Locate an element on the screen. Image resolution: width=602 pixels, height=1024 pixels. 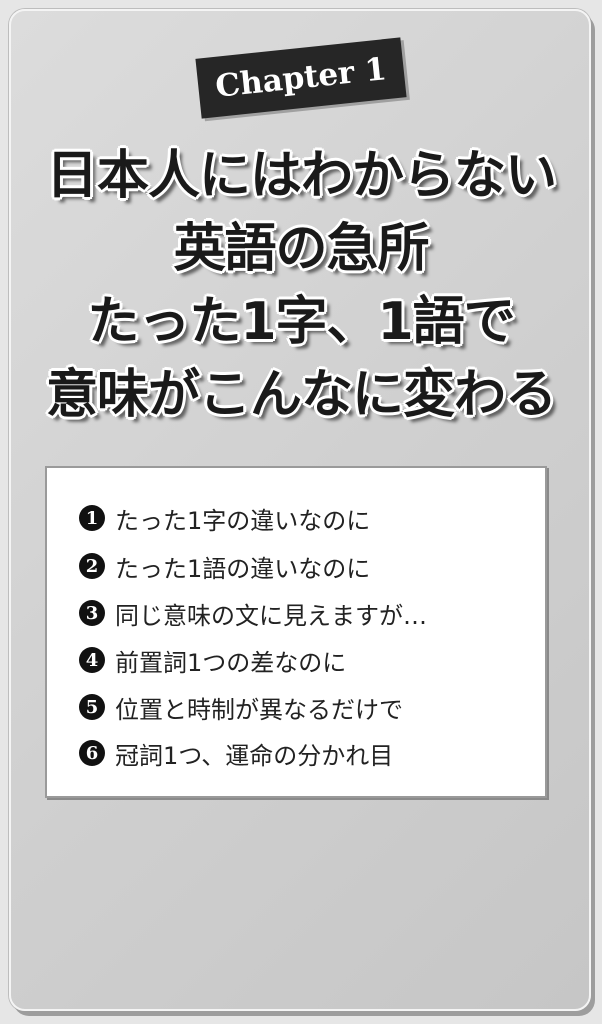
list-item-text: 前置詞1つの差なのに is located at coordinates (231, 662).